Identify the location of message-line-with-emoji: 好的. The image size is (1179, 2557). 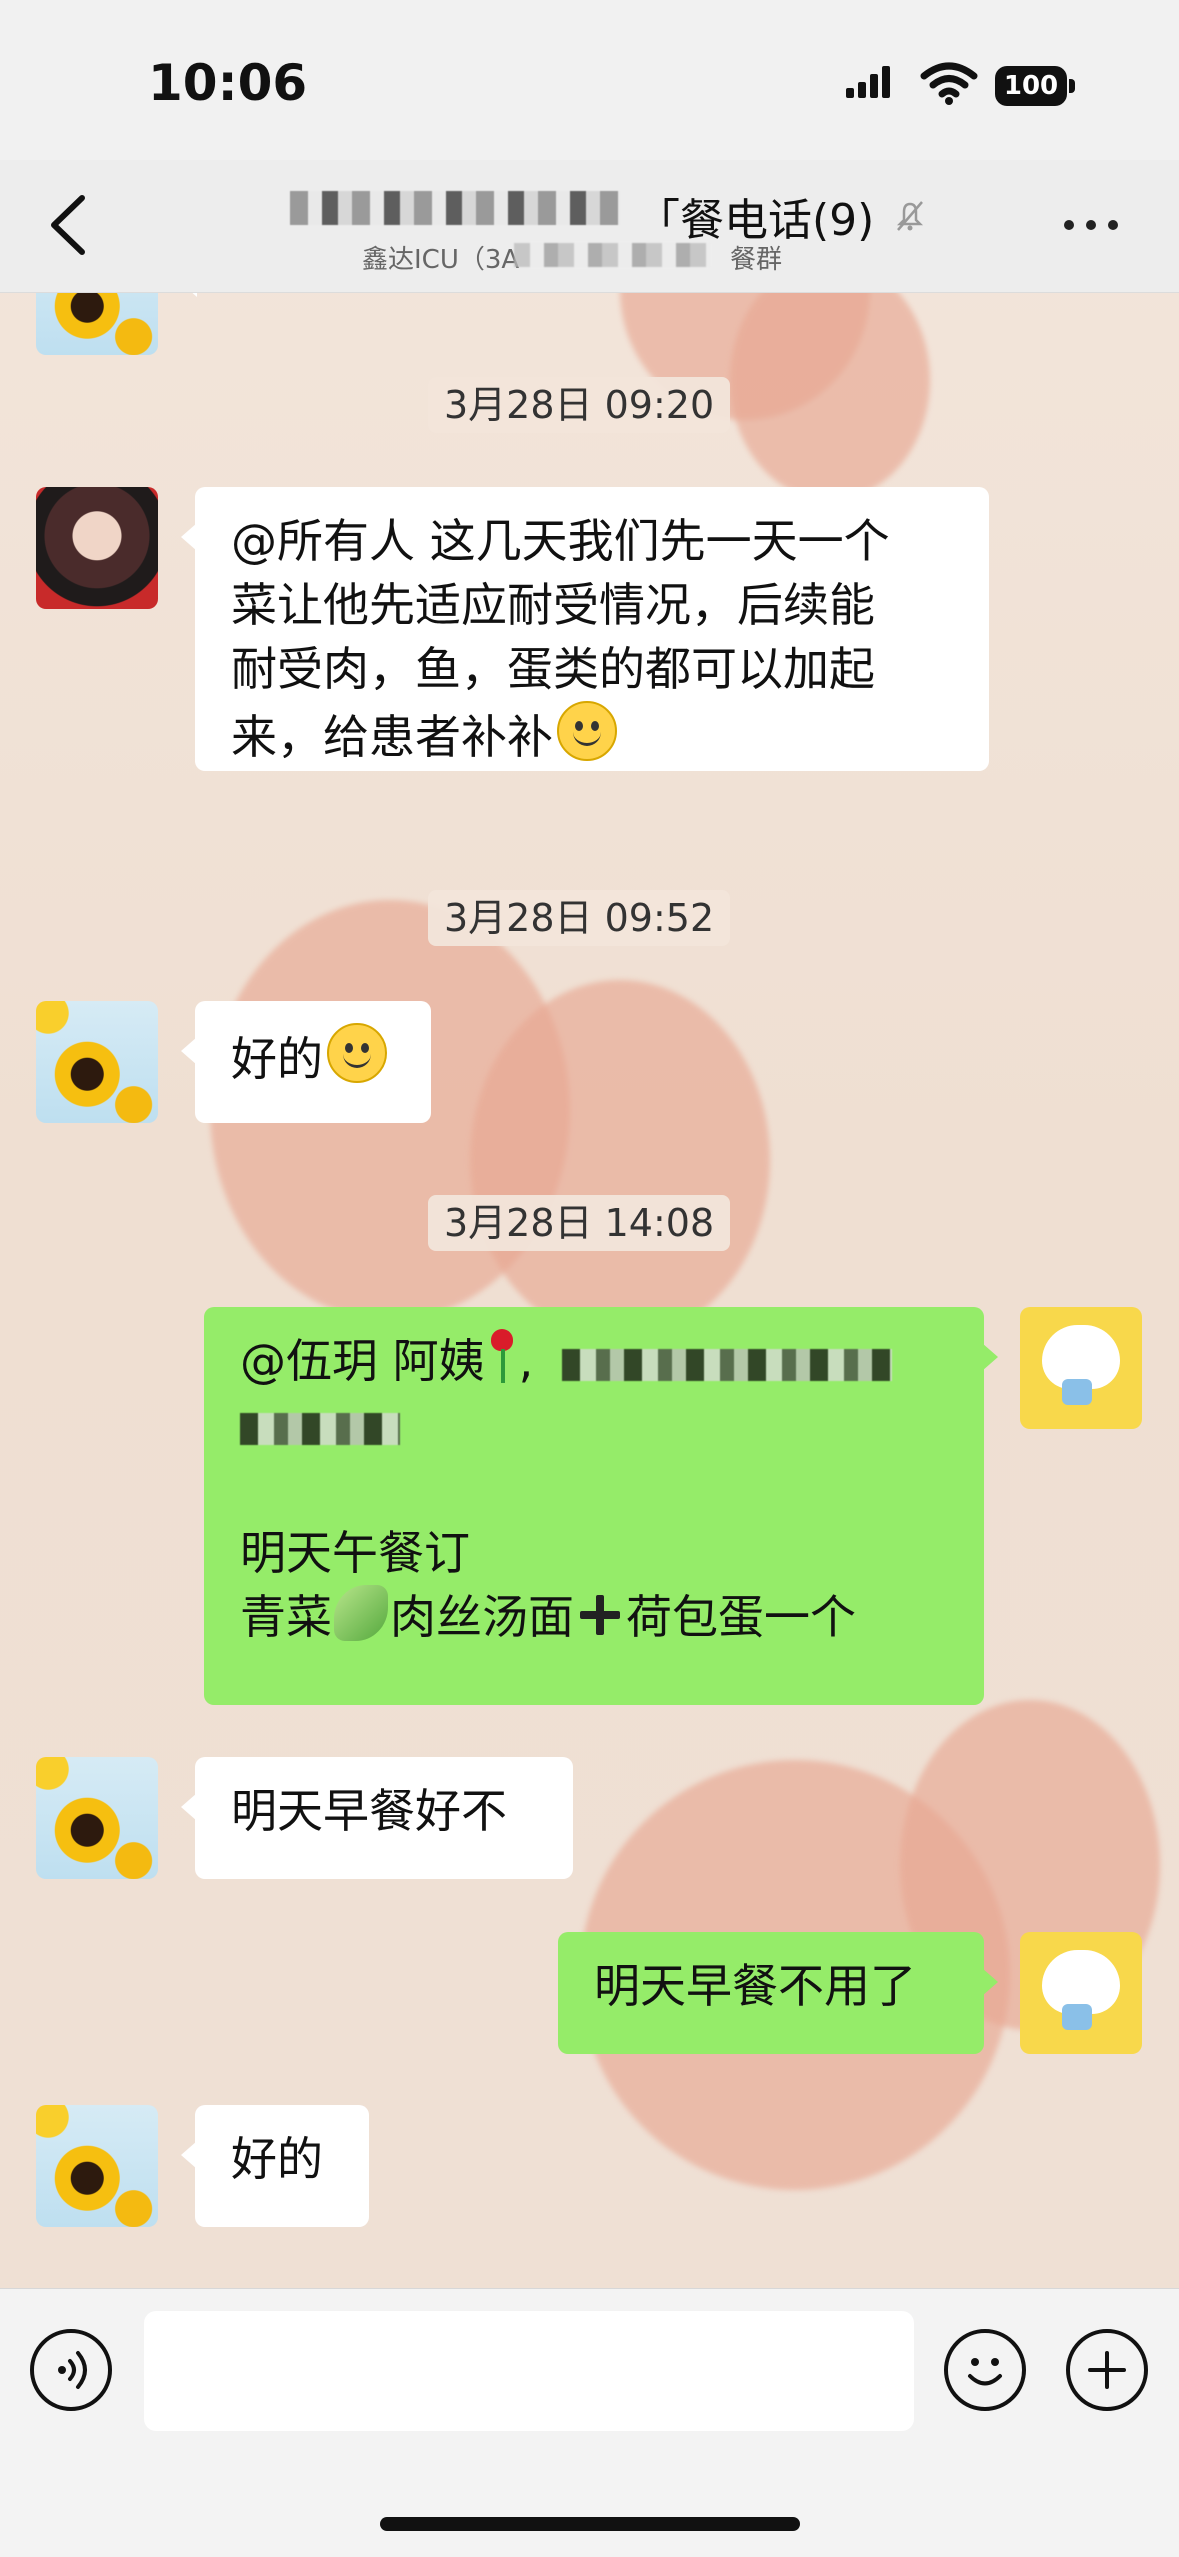
(313, 1057).